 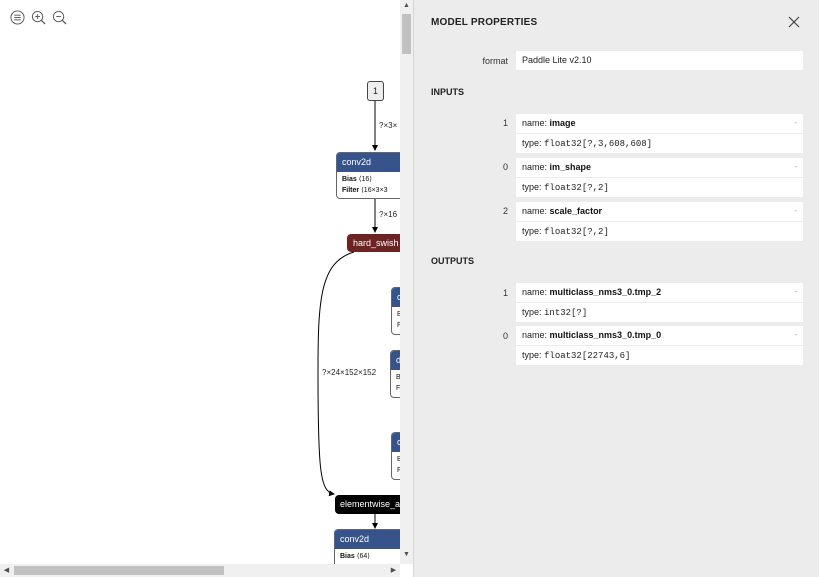 What do you see at coordinates (367, 504) in the screenshot?
I see `elementwise-add-node: elementwise_ac` at bounding box center [367, 504].